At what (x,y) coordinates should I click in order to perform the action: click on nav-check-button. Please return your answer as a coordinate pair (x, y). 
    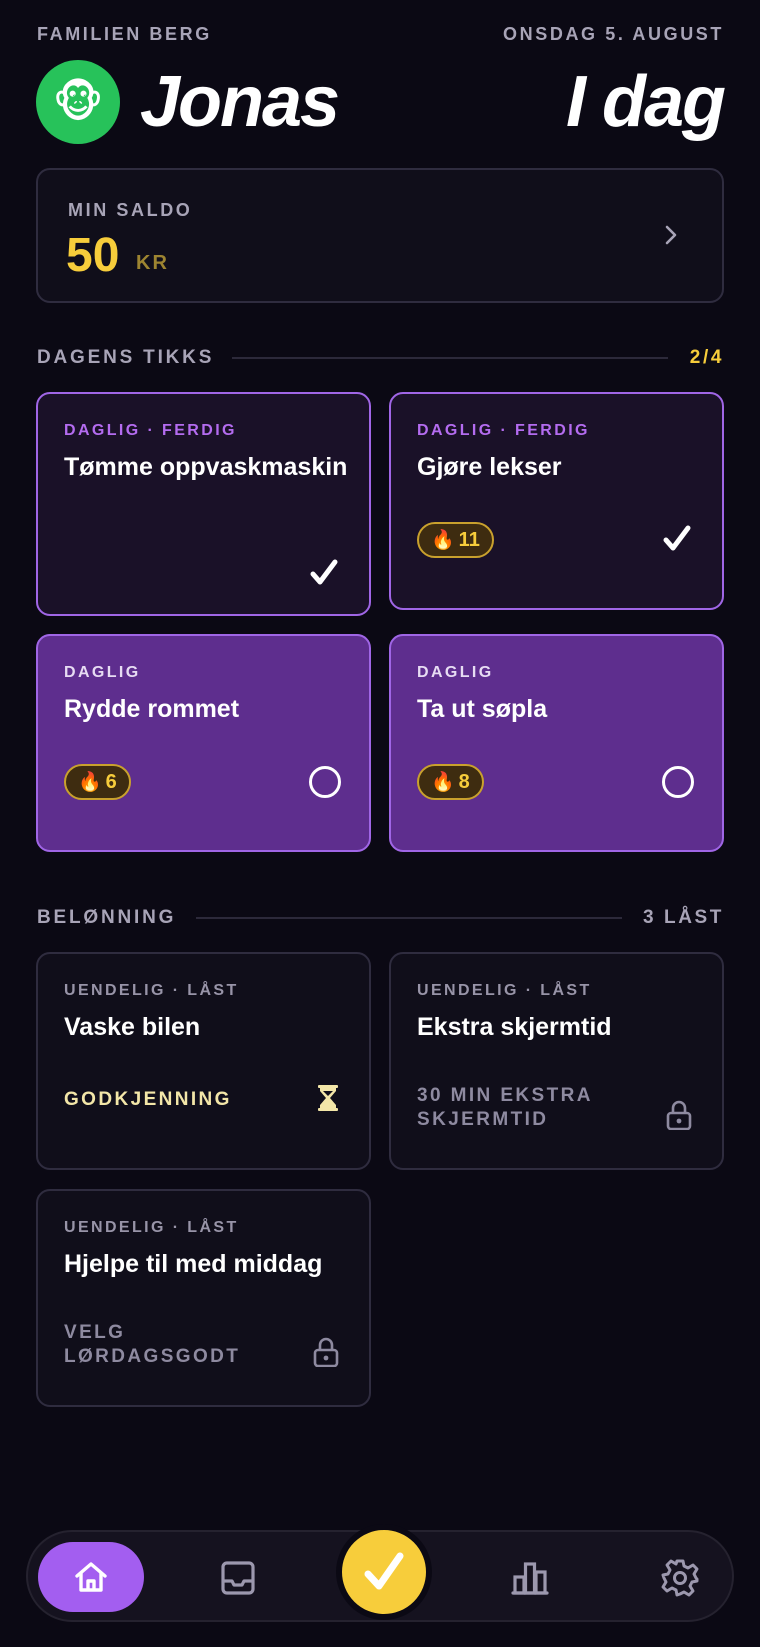
    Looking at the image, I should click on (384, 1572).